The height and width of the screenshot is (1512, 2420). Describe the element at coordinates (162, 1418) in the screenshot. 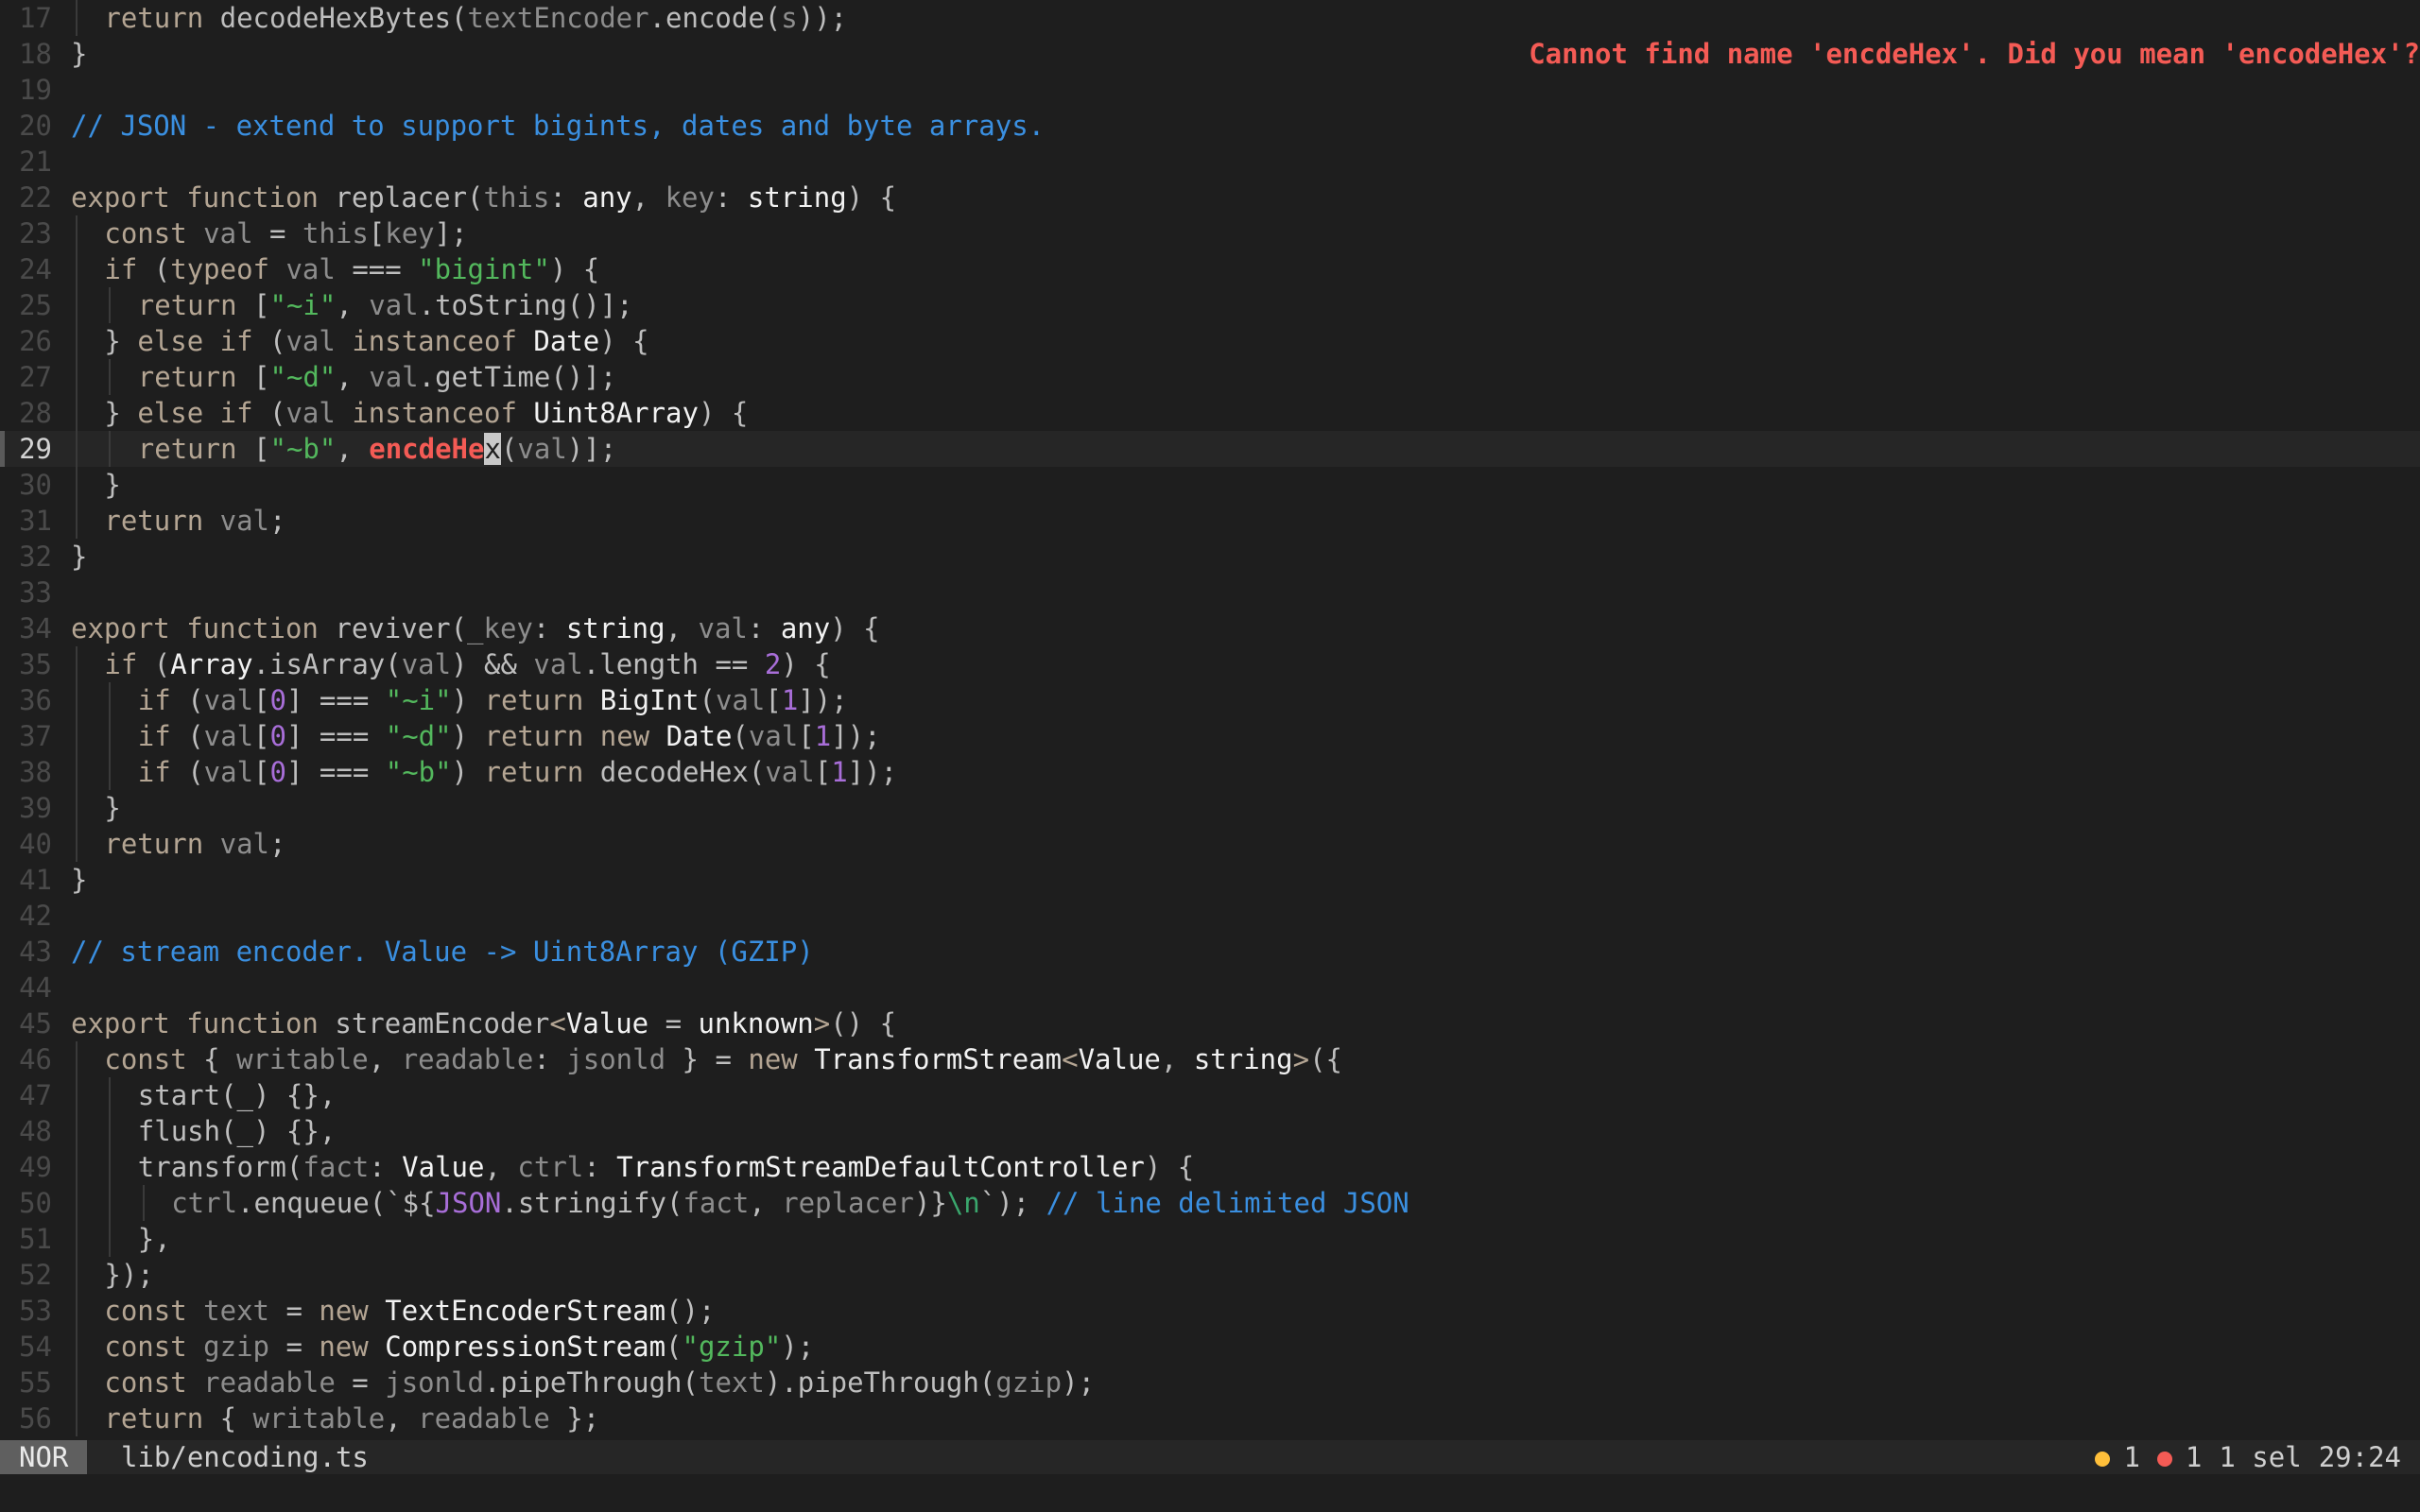

I see `token: return` at that location.